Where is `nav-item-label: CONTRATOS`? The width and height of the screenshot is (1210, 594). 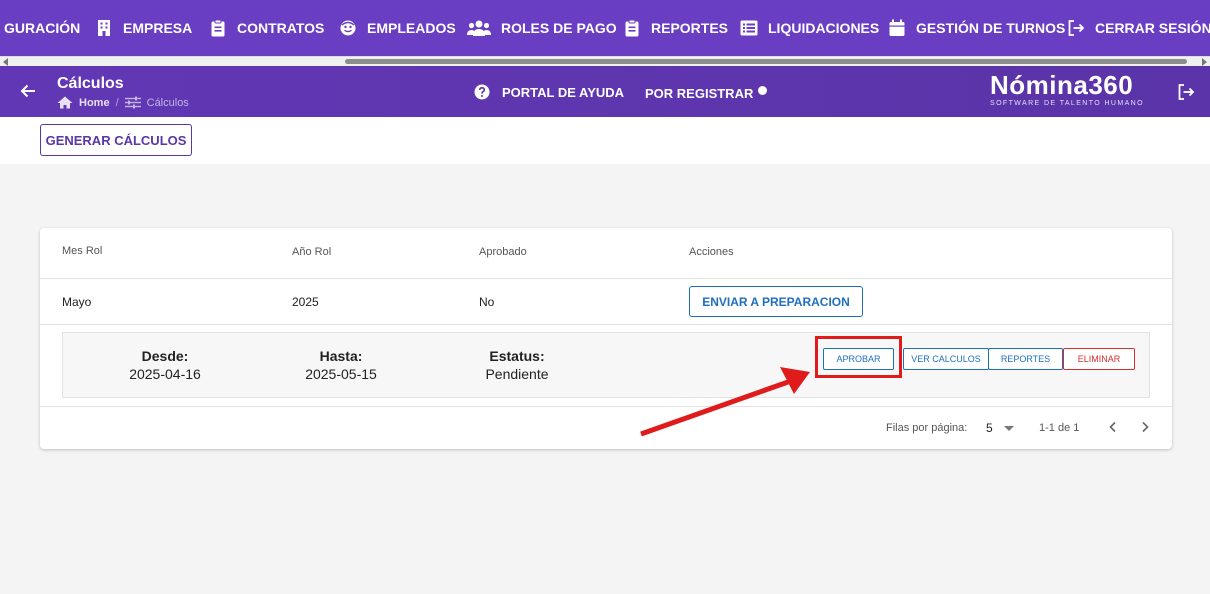
nav-item-label: CONTRATOS is located at coordinates (281, 28).